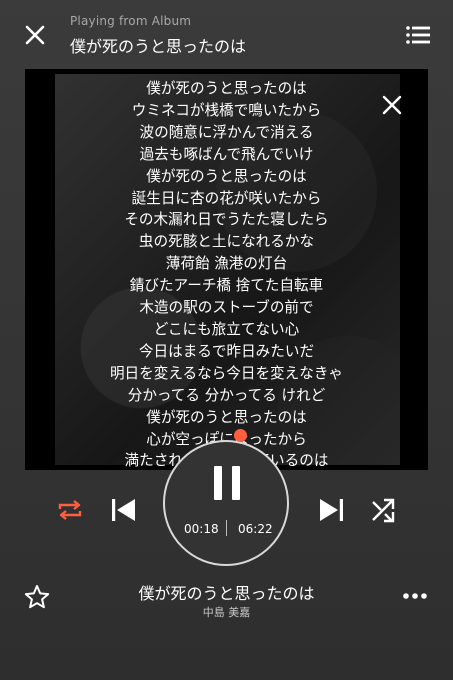  I want to click on elapsed-time: 00:18, so click(201, 529).